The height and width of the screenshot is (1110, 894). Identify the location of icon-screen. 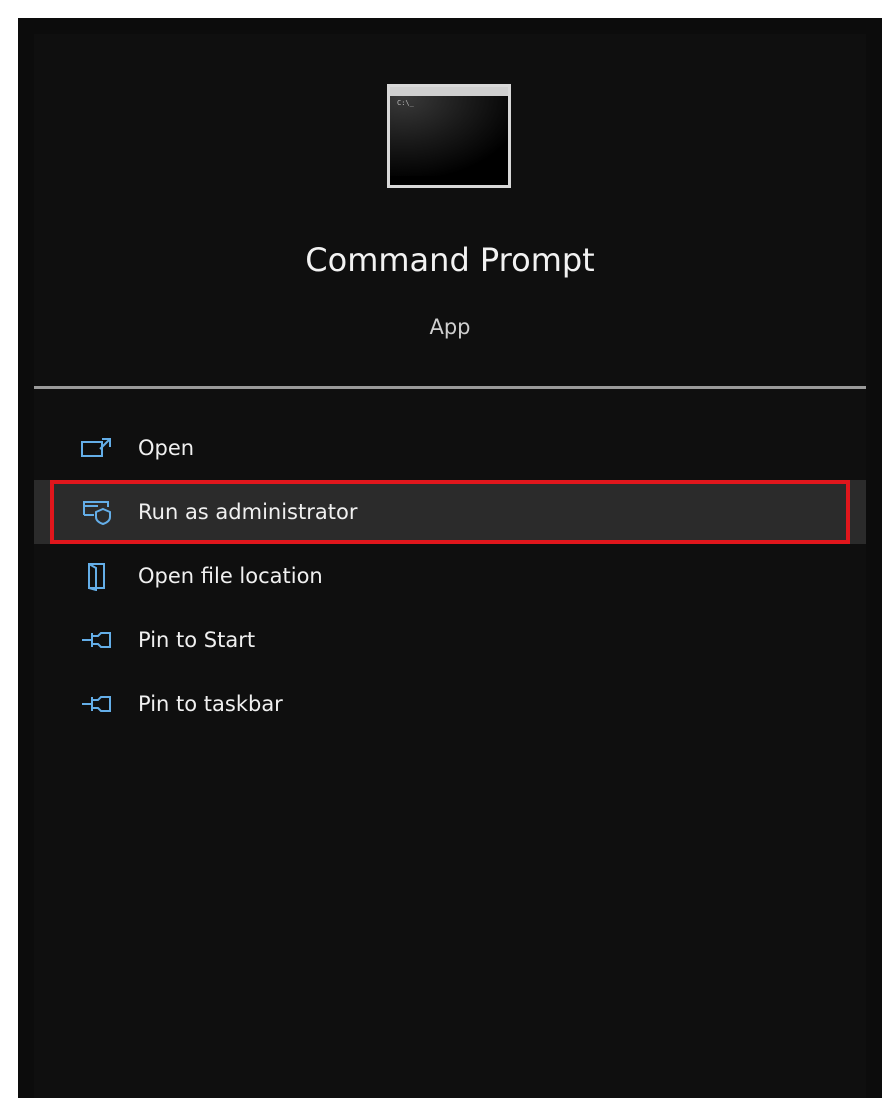
(449, 136).